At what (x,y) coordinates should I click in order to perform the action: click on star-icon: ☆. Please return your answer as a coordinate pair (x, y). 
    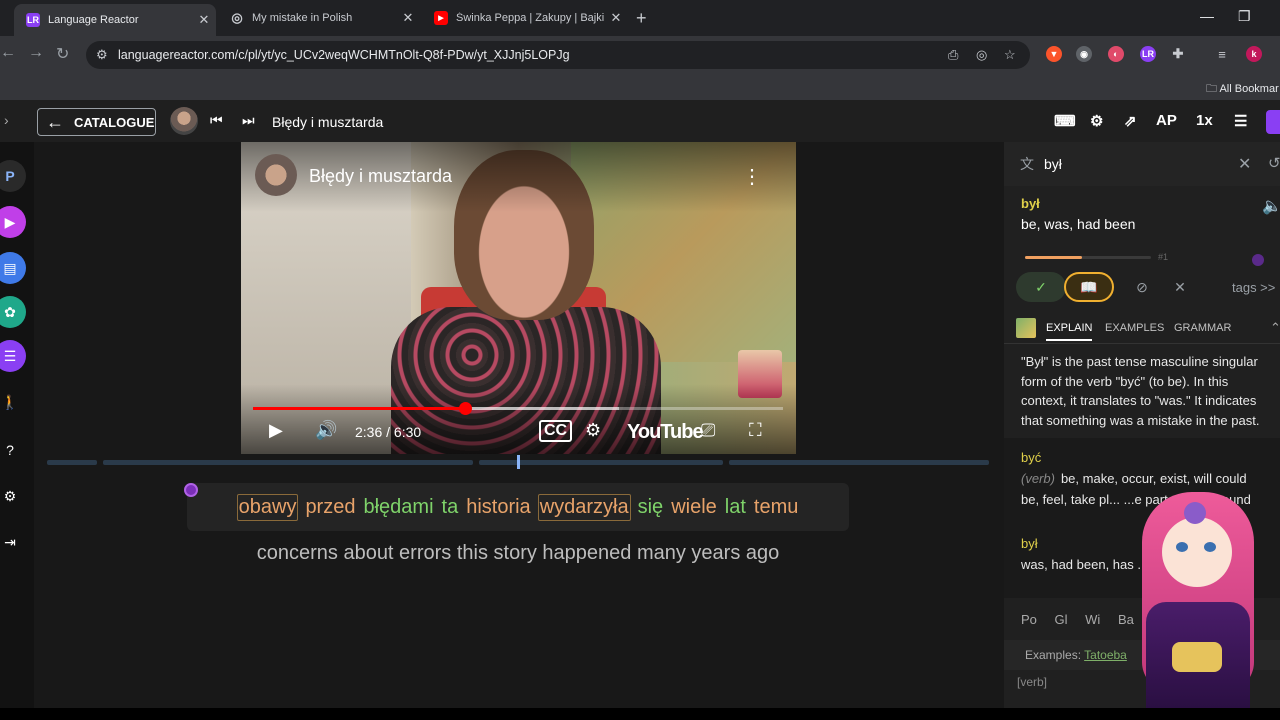
    Looking at the image, I should click on (1010, 55).